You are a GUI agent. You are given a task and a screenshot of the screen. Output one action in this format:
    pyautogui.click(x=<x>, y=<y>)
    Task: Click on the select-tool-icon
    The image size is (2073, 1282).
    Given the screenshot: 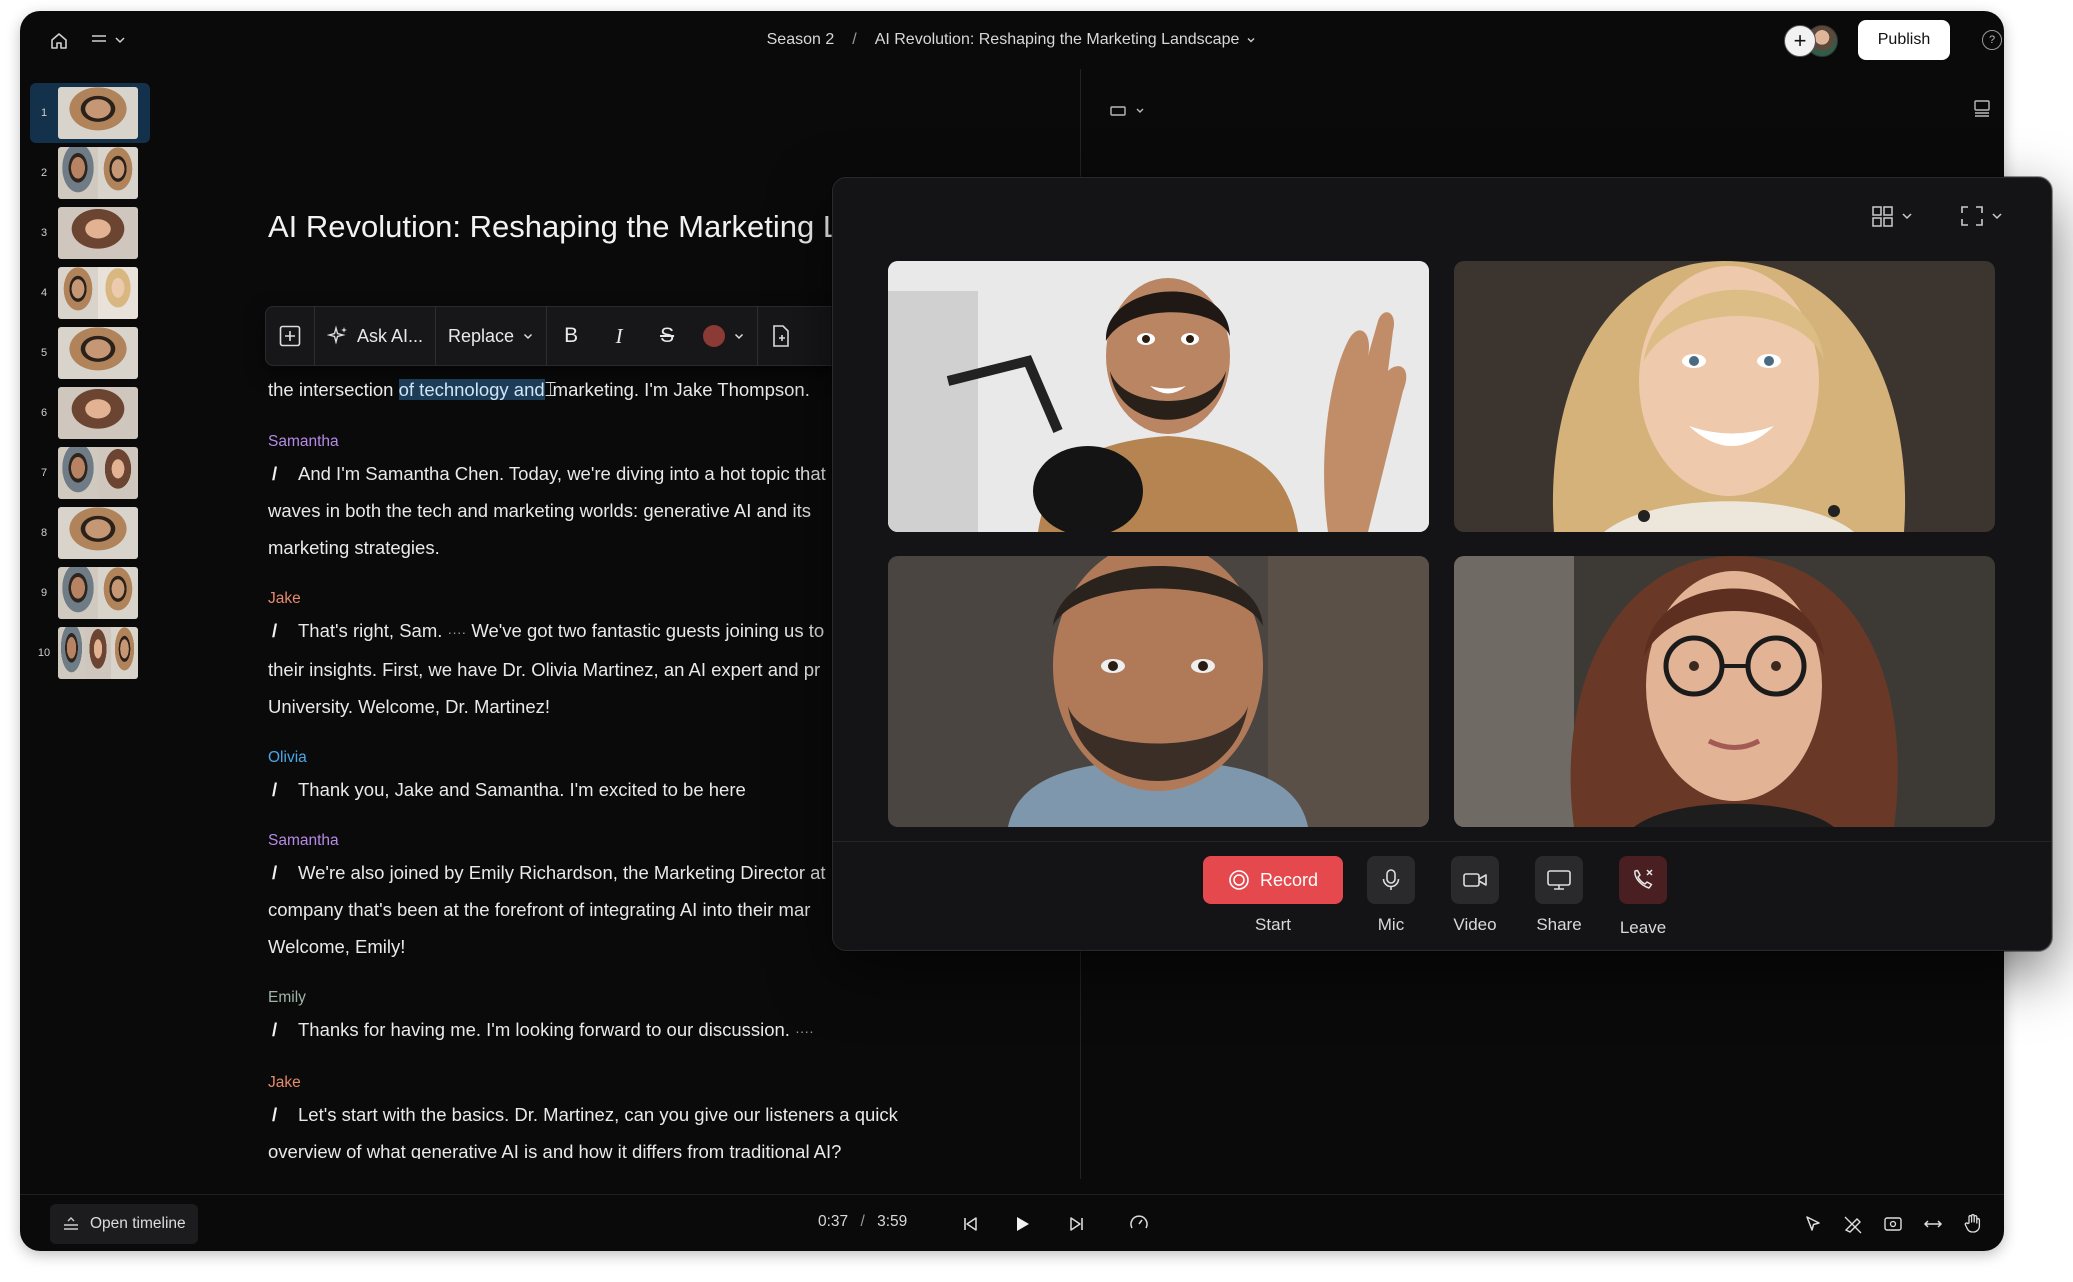 What is the action you would take?
    pyautogui.click(x=1813, y=1224)
    